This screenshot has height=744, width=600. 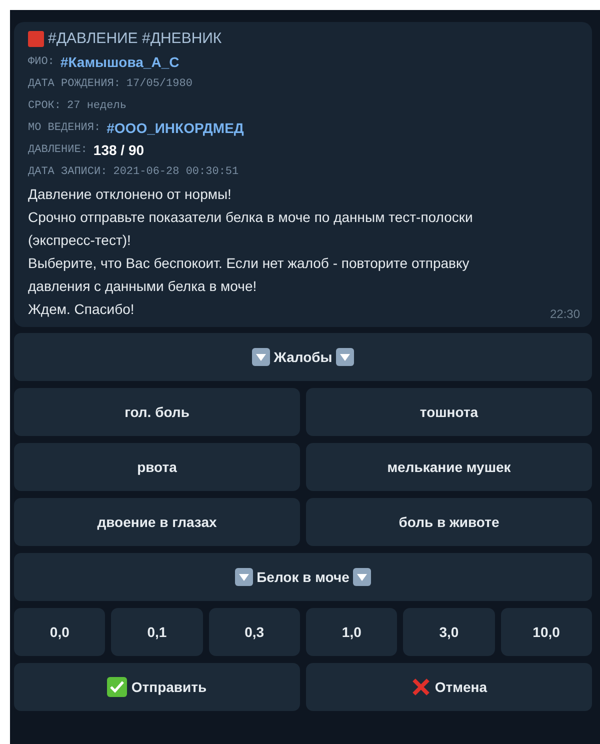 I want to click on field-label: ФИО:, so click(x=41, y=62).